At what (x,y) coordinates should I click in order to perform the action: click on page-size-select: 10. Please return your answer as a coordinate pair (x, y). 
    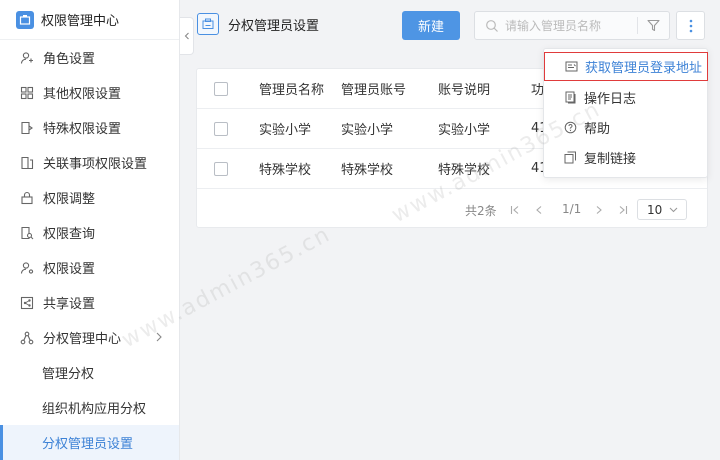
    Looking at the image, I should click on (662, 209).